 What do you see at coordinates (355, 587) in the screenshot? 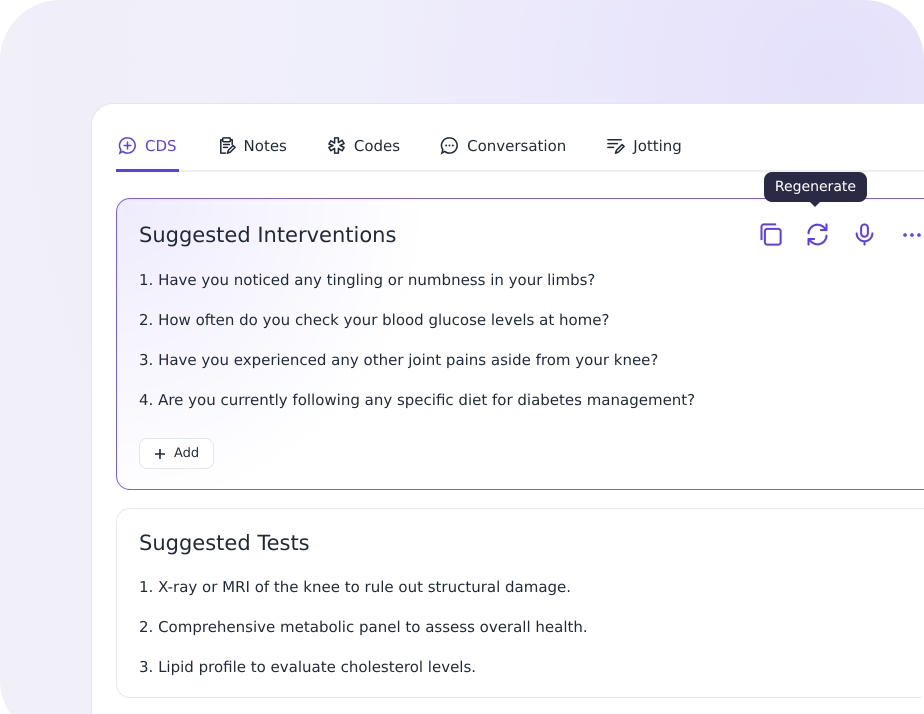
I see `list-item: 1. X-ray or MRI of the knee to rule out structural damage.` at bounding box center [355, 587].